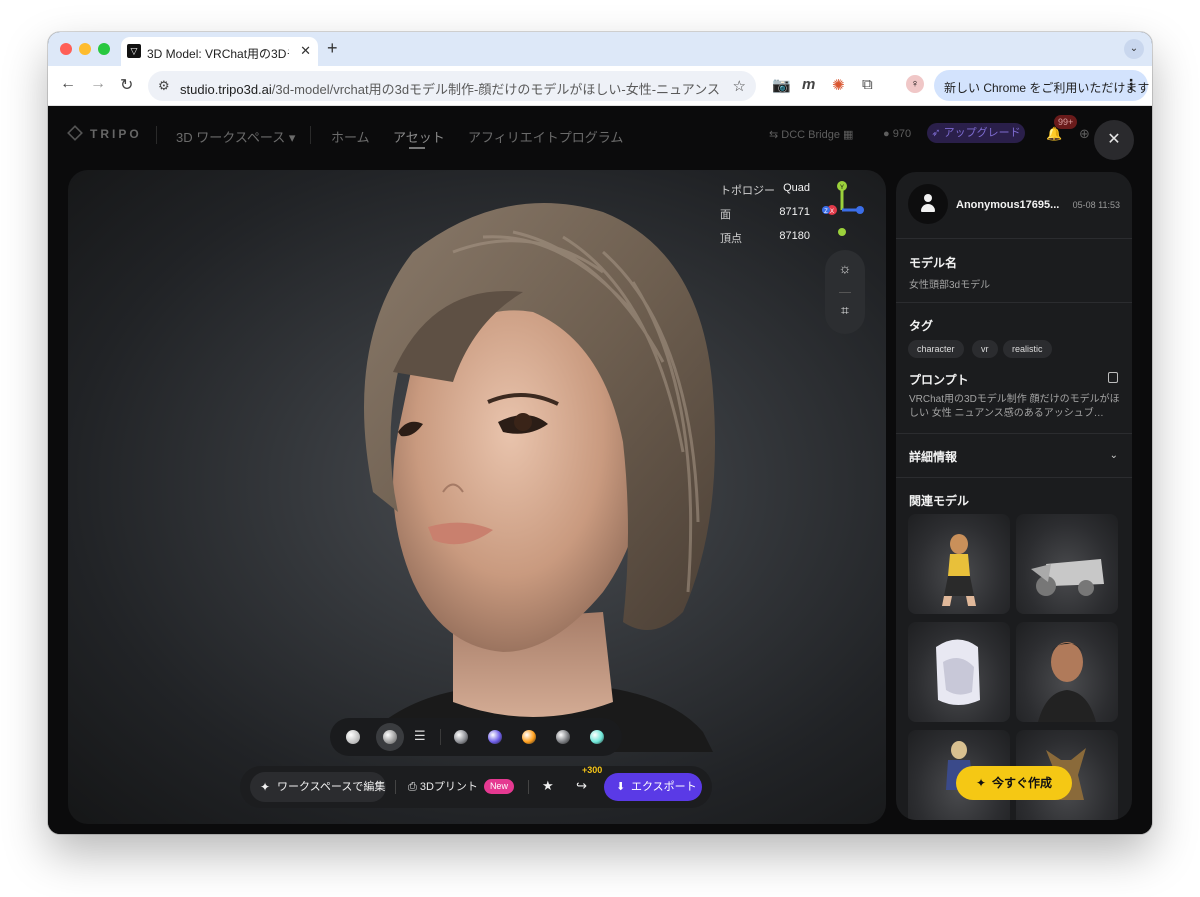 Image resolution: width=1200 pixels, height=897 pixels. What do you see at coordinates (845, 268) in the screenshot?
I see `lighting-icon: ☼` at bounding box center [845, 268].